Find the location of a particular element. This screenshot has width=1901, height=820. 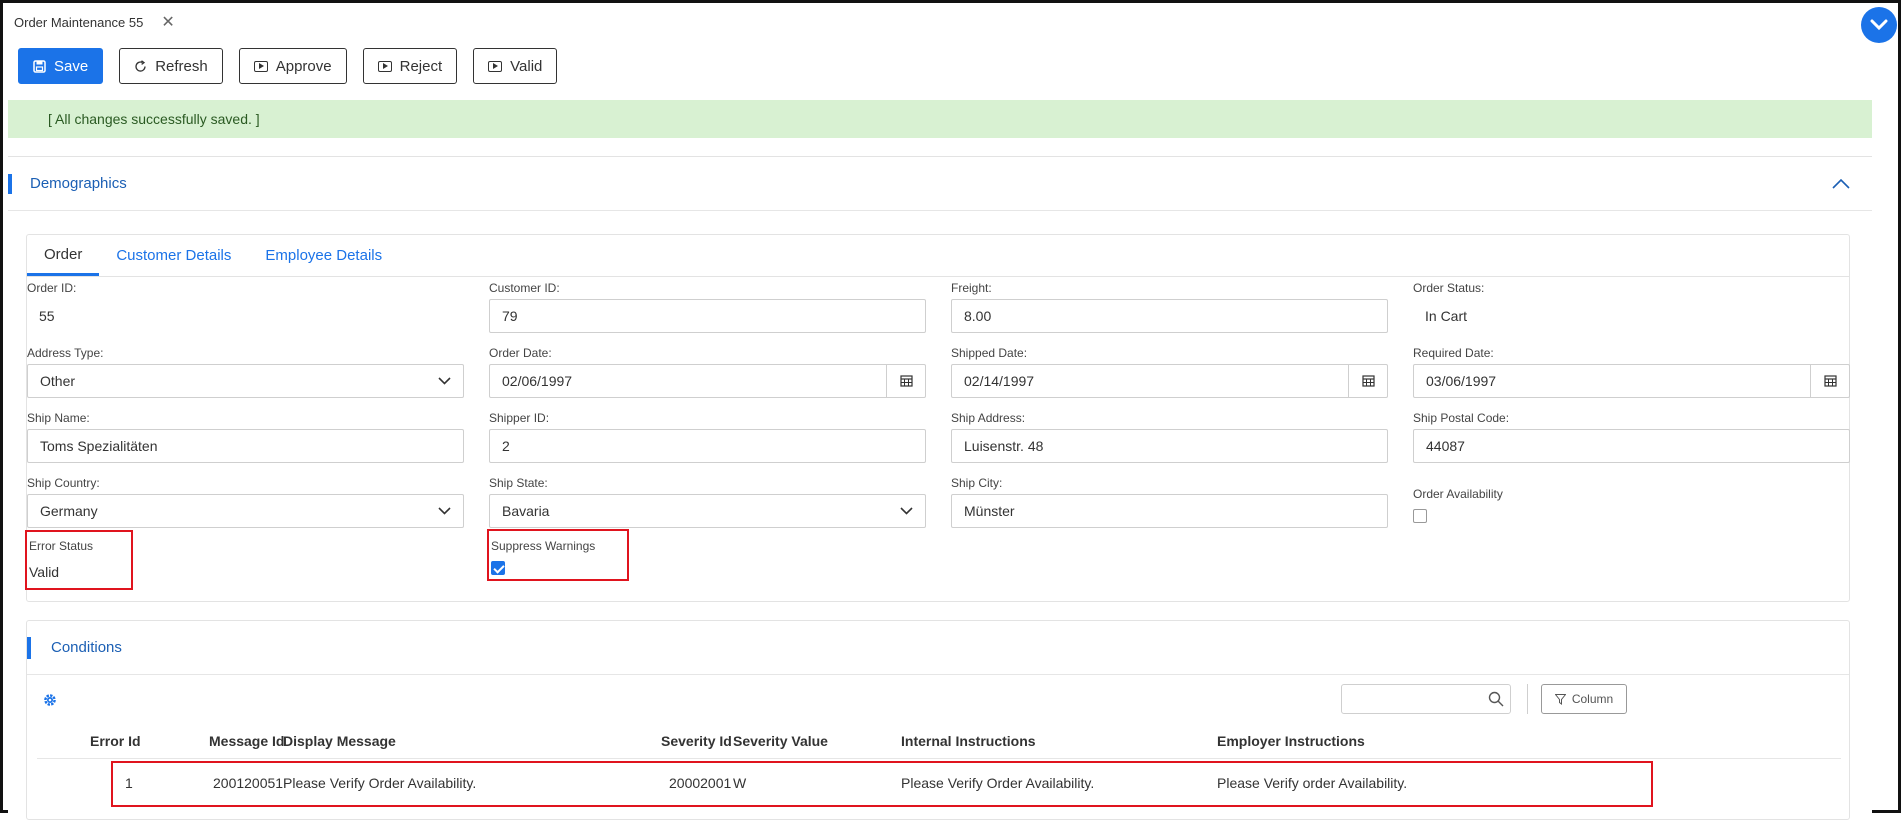

search-input is located at coordinates (1426, 699).